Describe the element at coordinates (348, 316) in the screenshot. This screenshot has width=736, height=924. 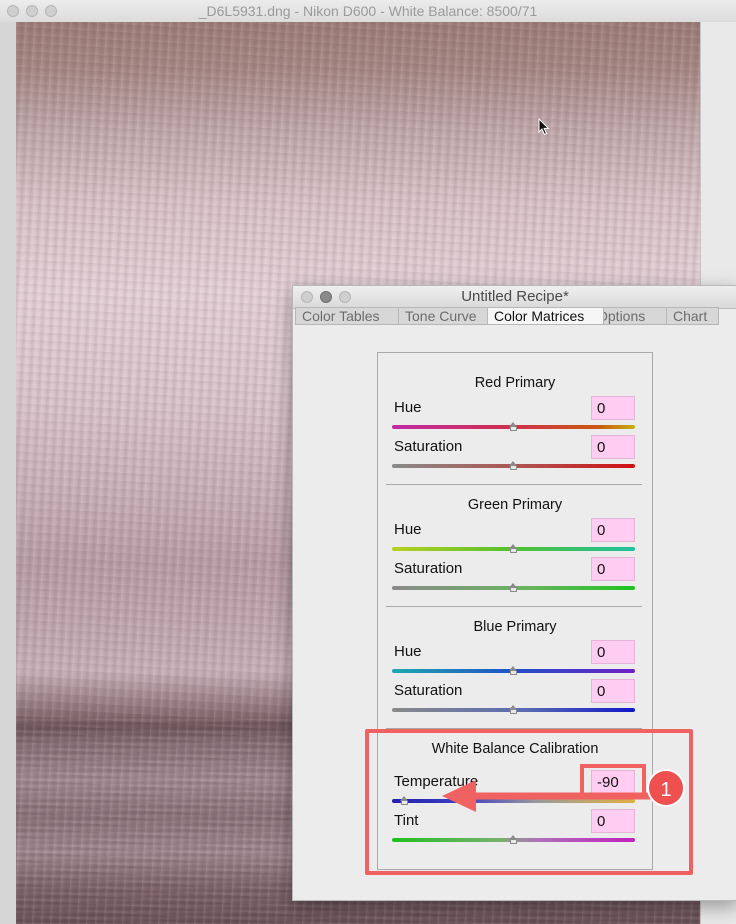
I see `tab-color-tables: Color Tables` at that location.